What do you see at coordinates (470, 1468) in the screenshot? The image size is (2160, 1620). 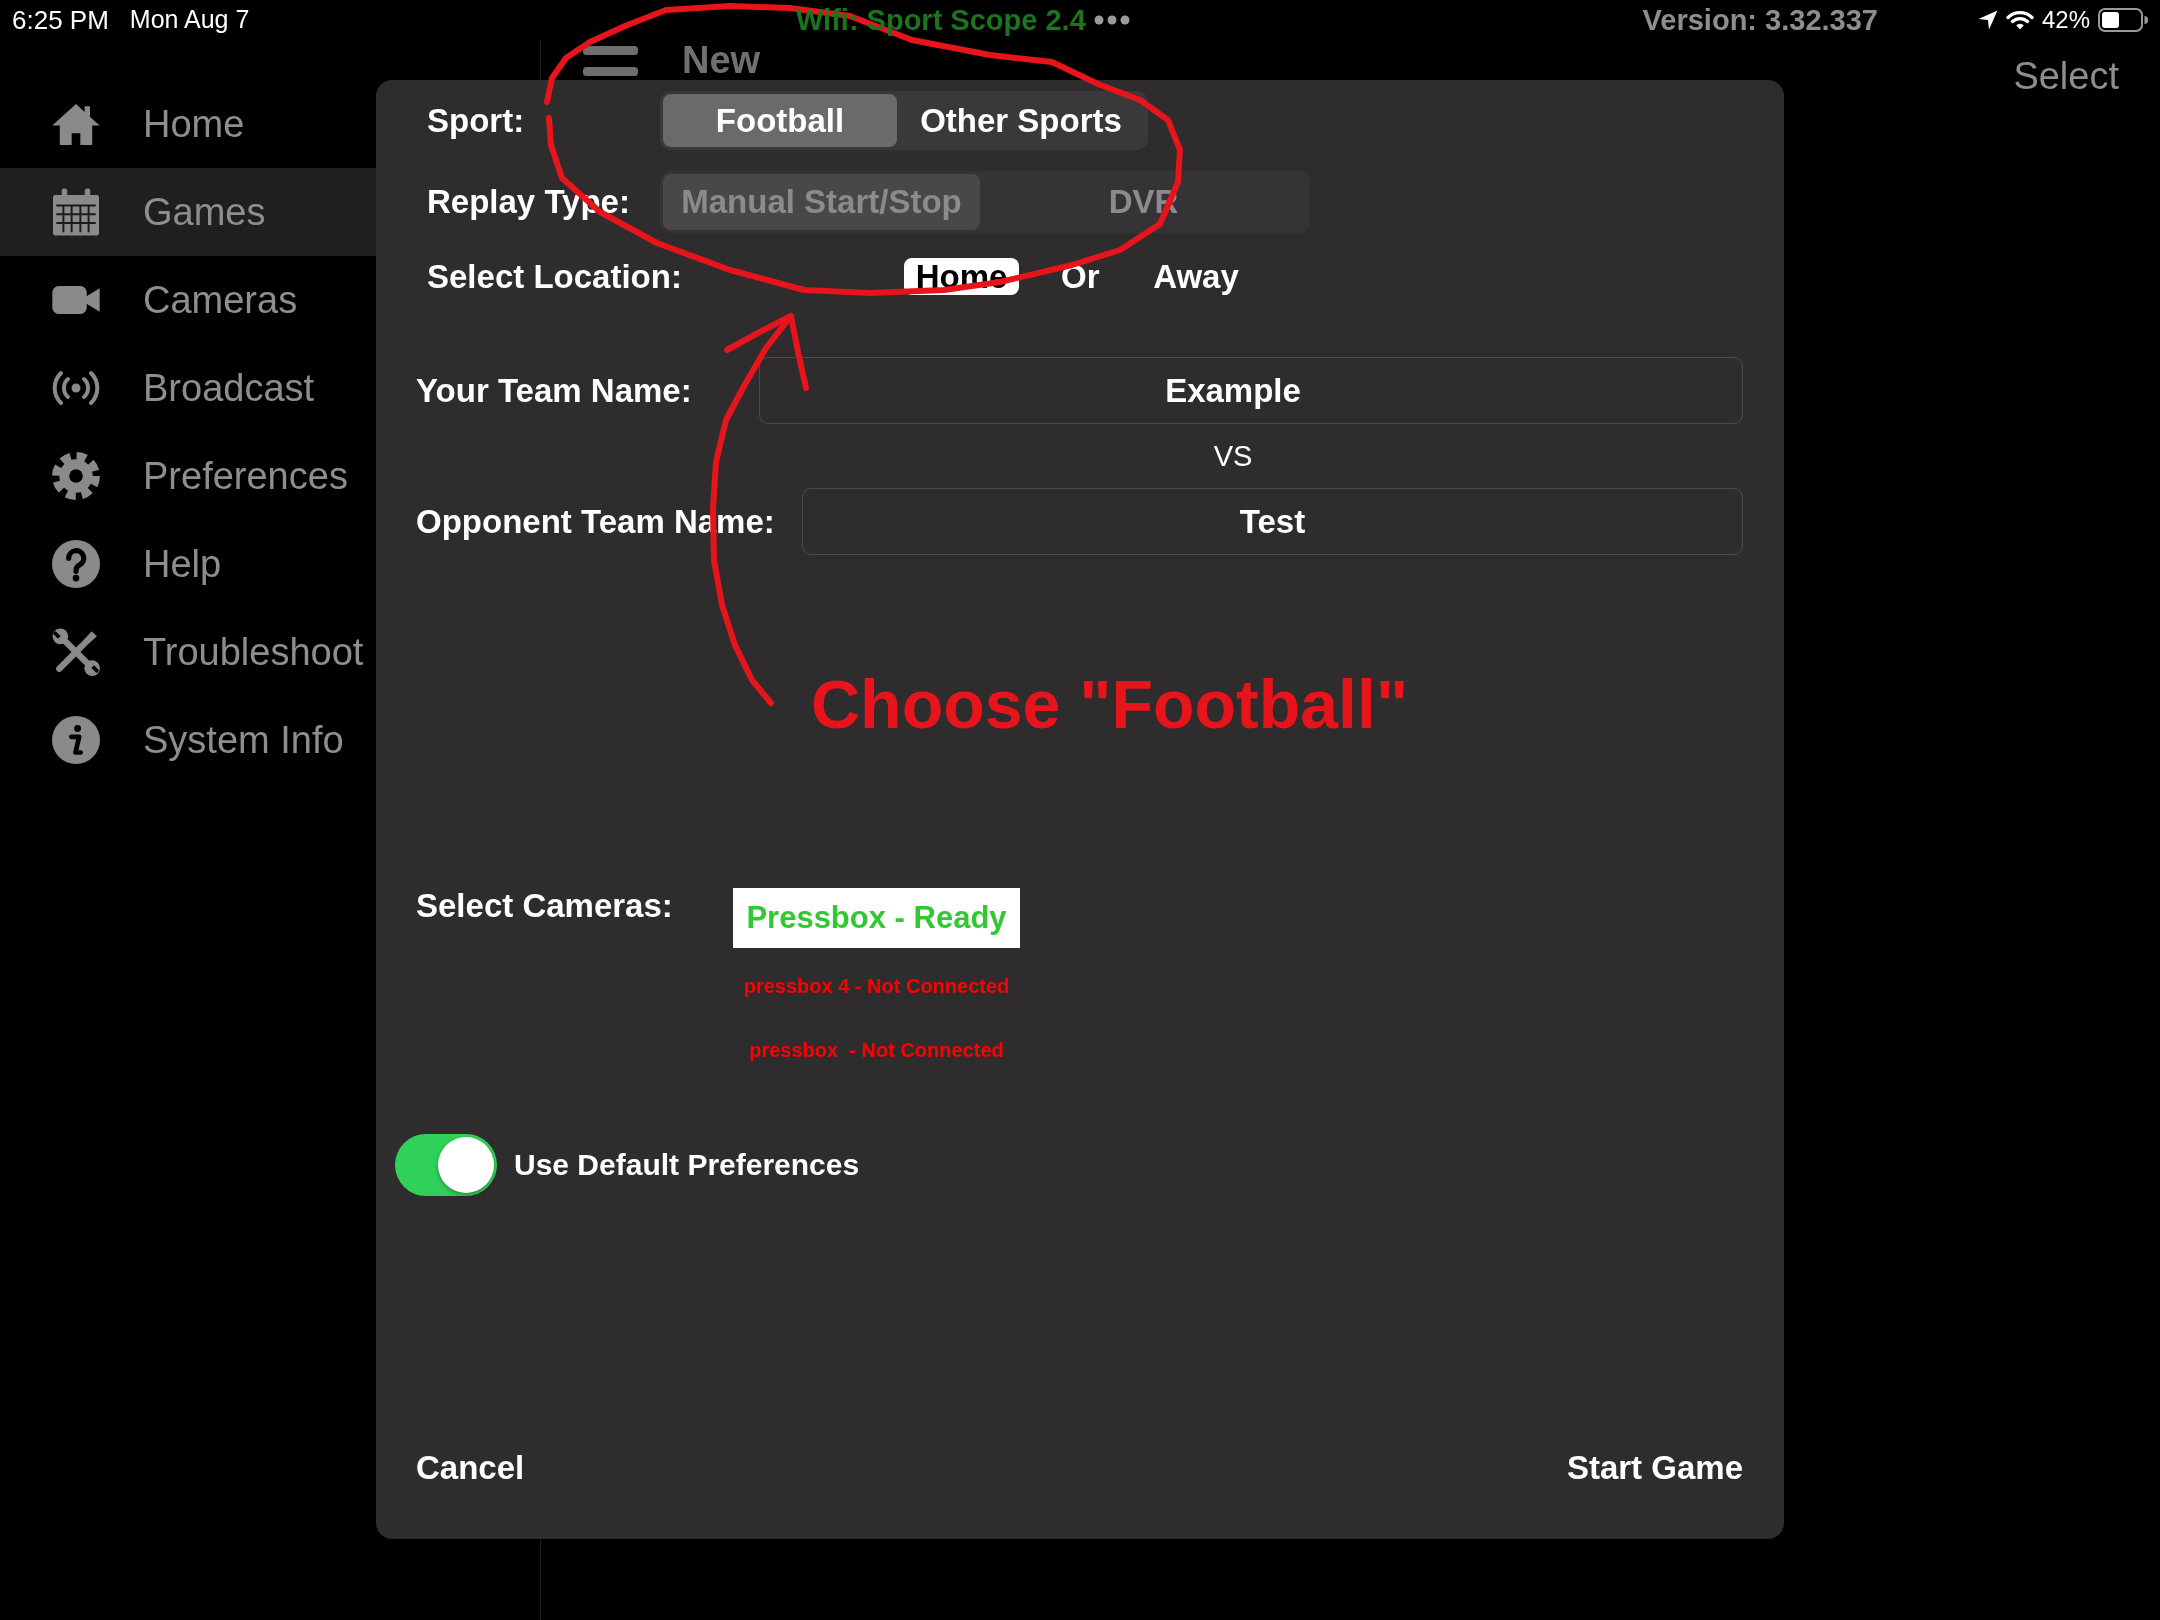 I see `cancel-button: Cancel` at bounding box center [470, 1468].